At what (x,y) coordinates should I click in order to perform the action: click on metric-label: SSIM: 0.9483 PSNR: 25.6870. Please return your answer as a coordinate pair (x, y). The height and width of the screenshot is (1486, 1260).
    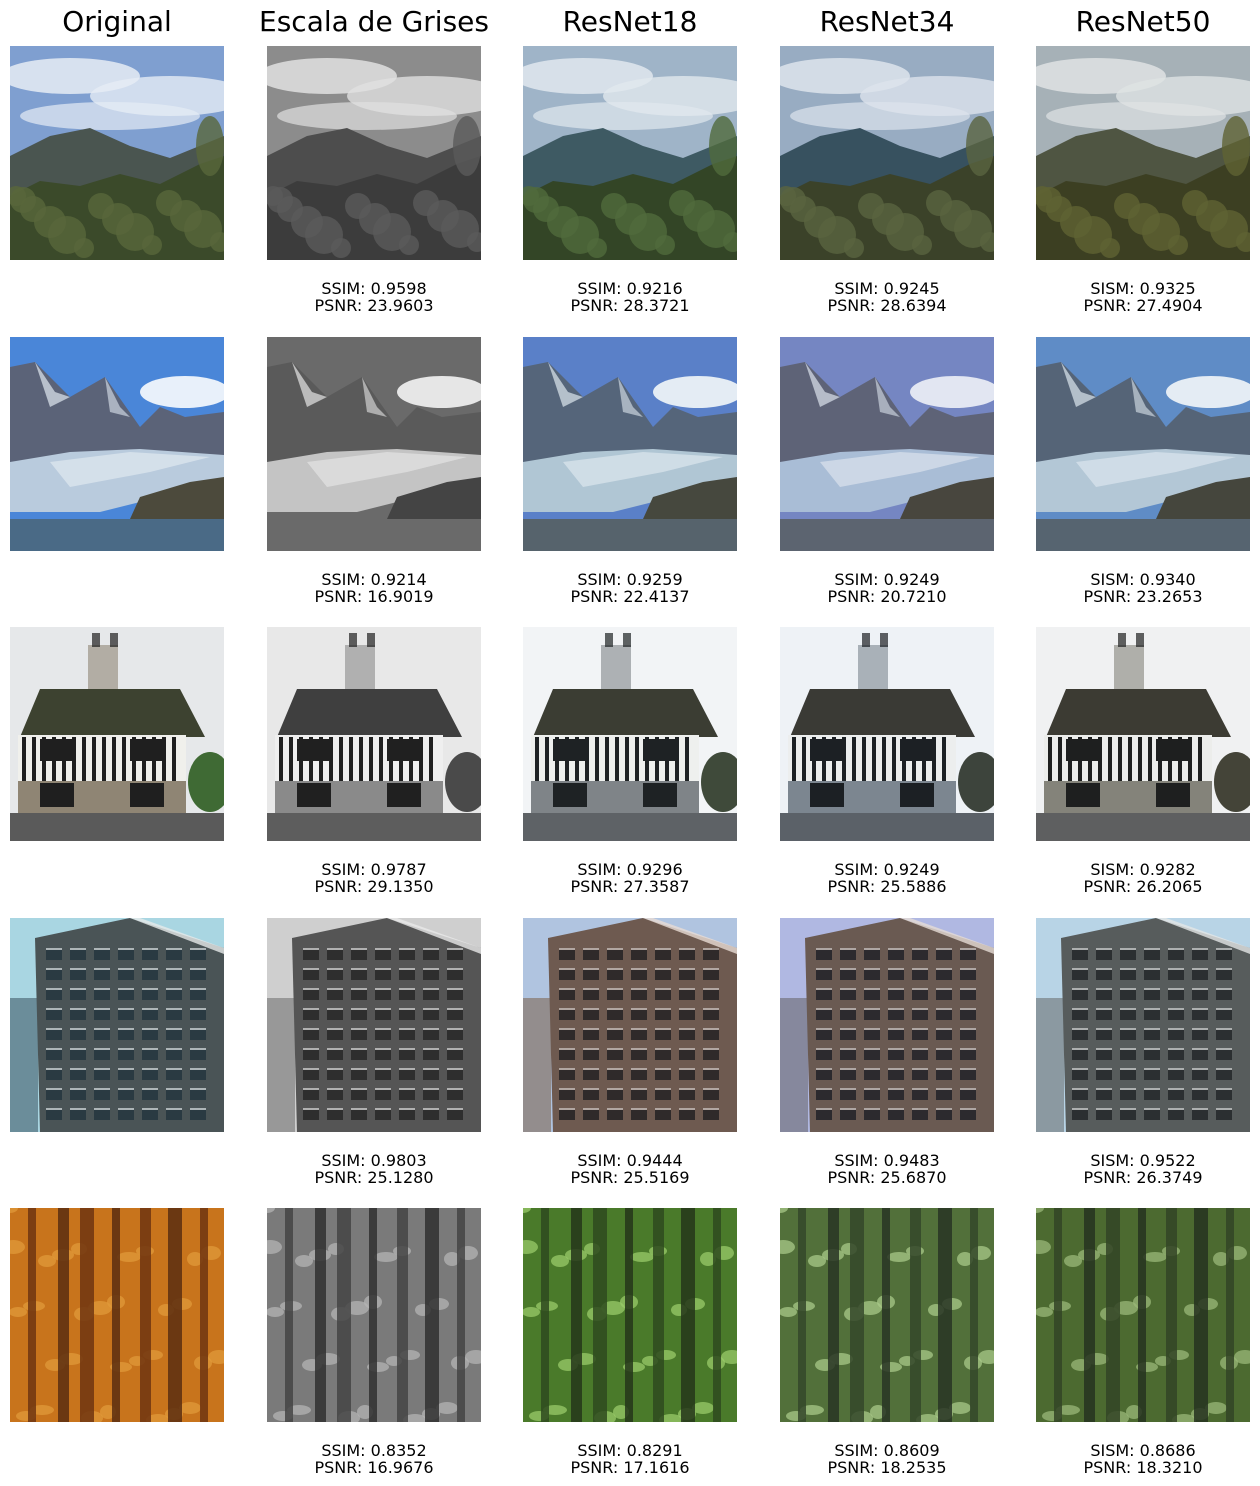
    Looking at the image, I should click on (887, 1169).